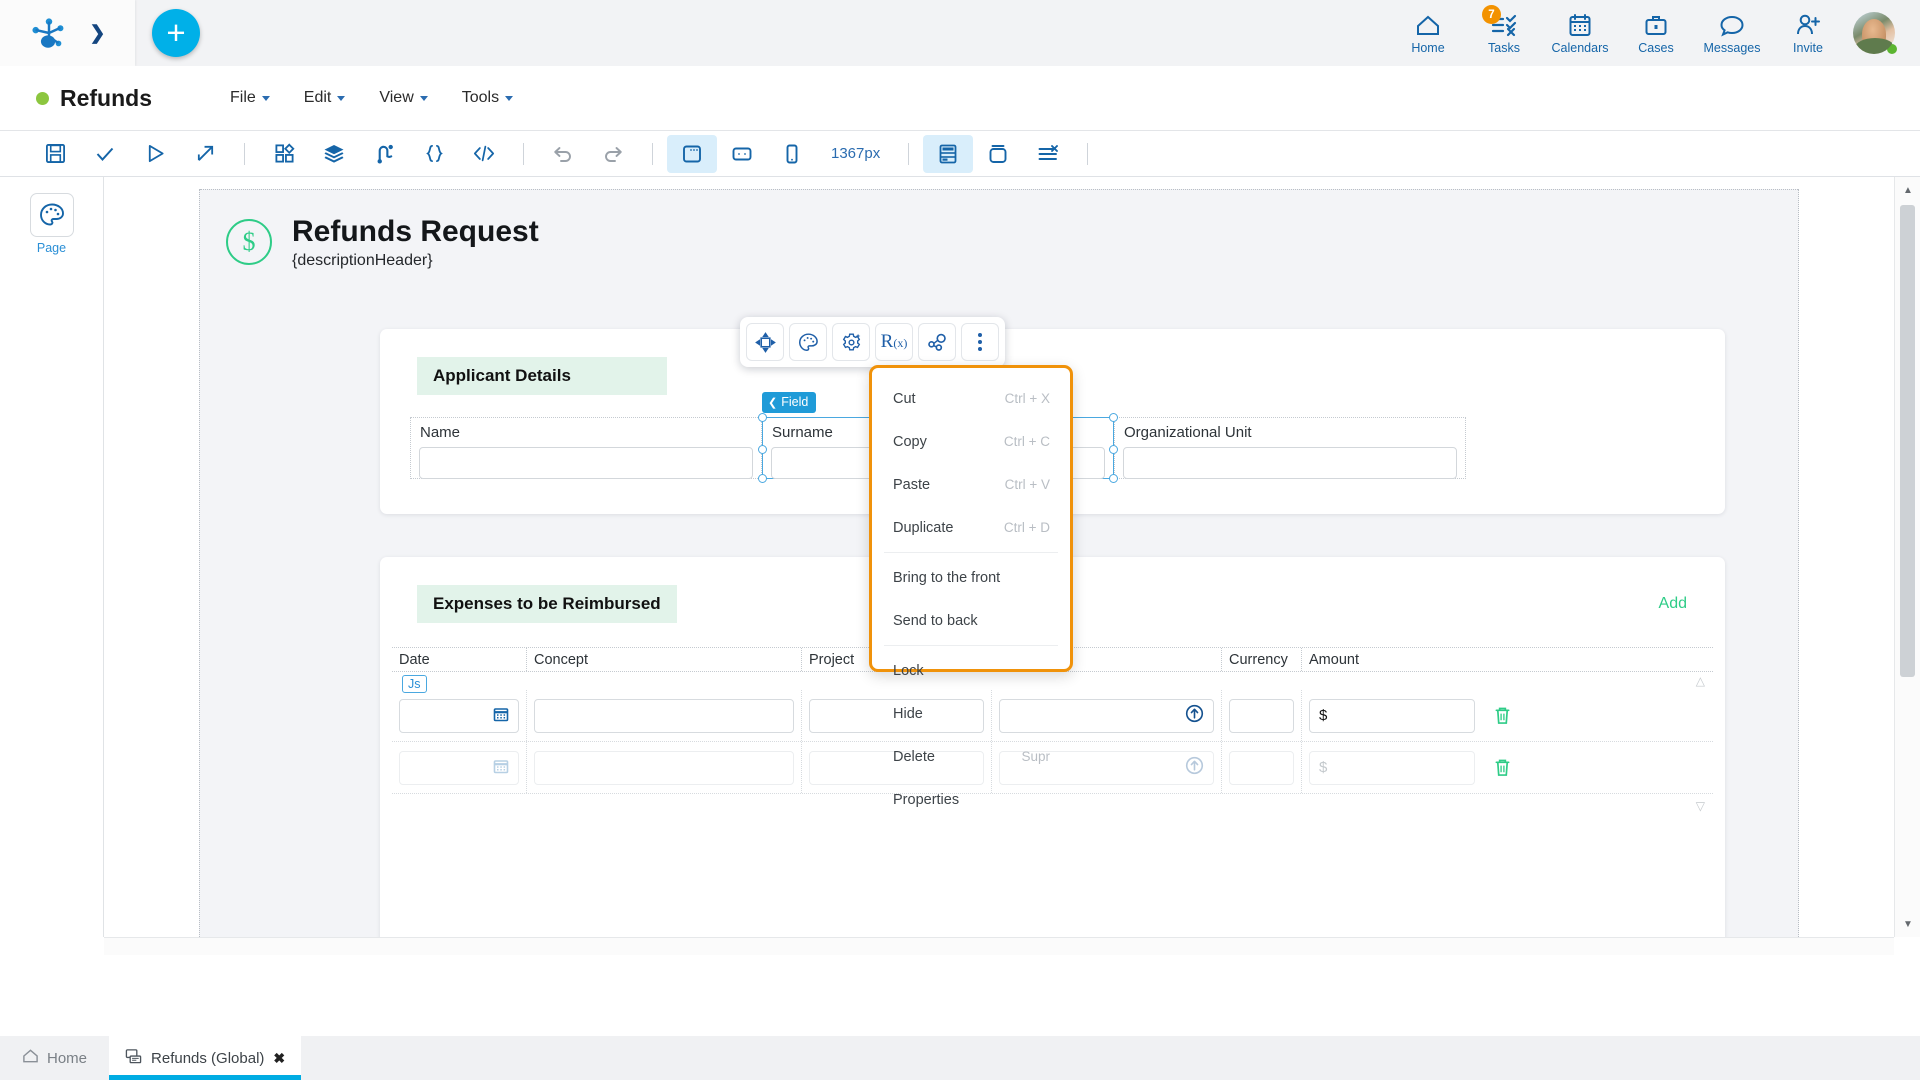  I want to click on menu-edit: Edit, so click(325, 98).